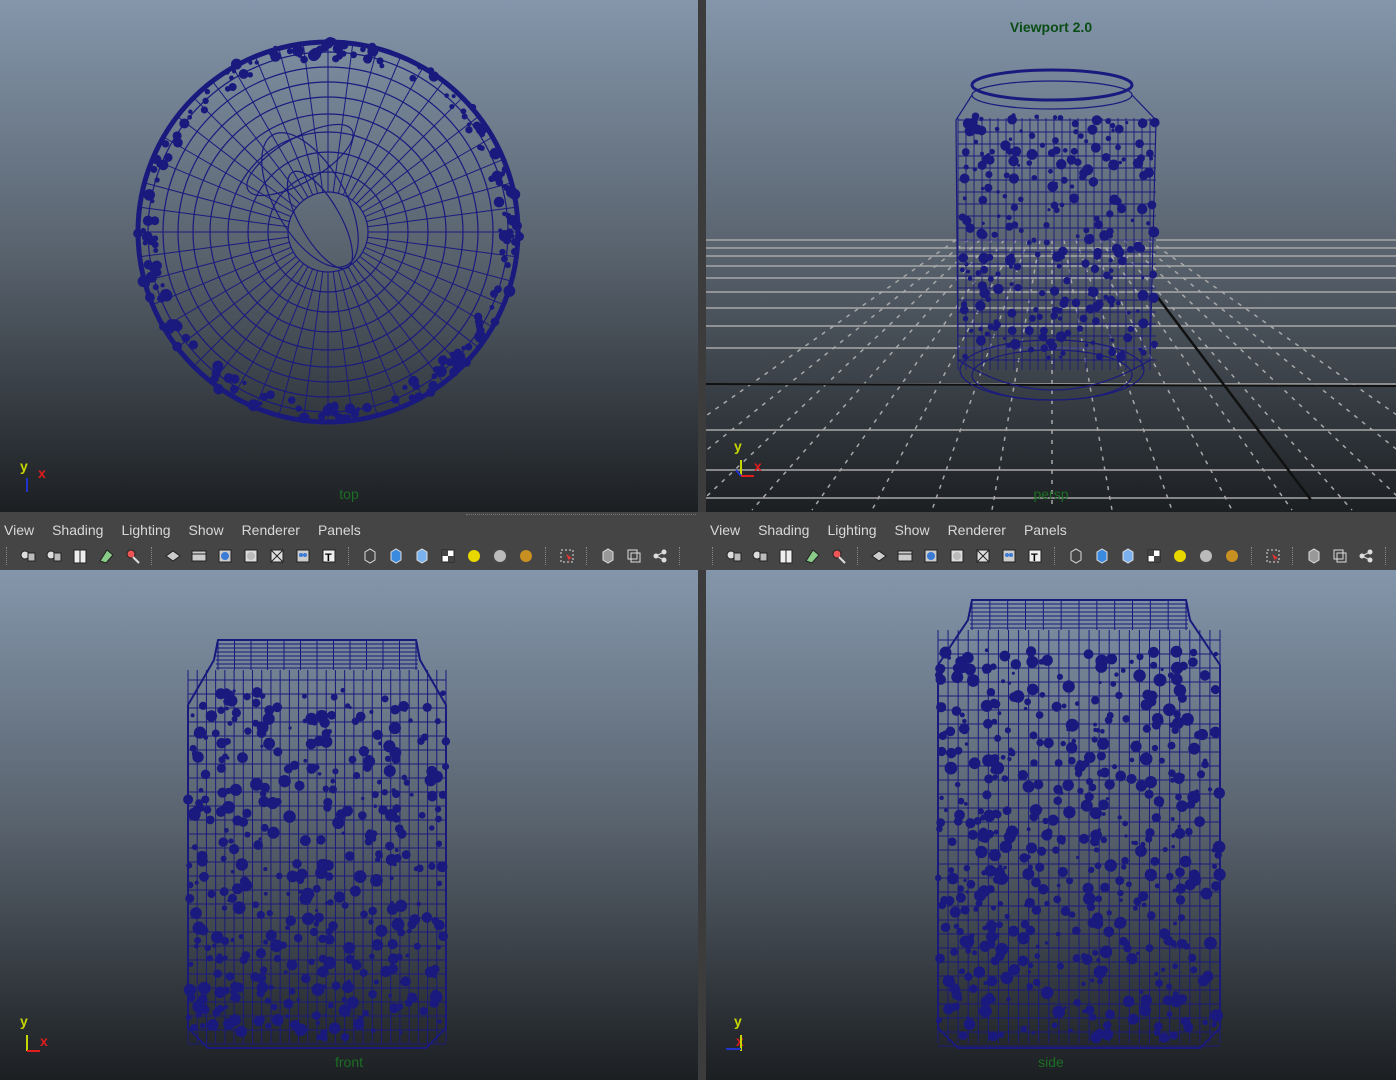 This screenshot has width=1396, height=1080. I want to click on camera-label-persp: persp, so click(1051, 494).